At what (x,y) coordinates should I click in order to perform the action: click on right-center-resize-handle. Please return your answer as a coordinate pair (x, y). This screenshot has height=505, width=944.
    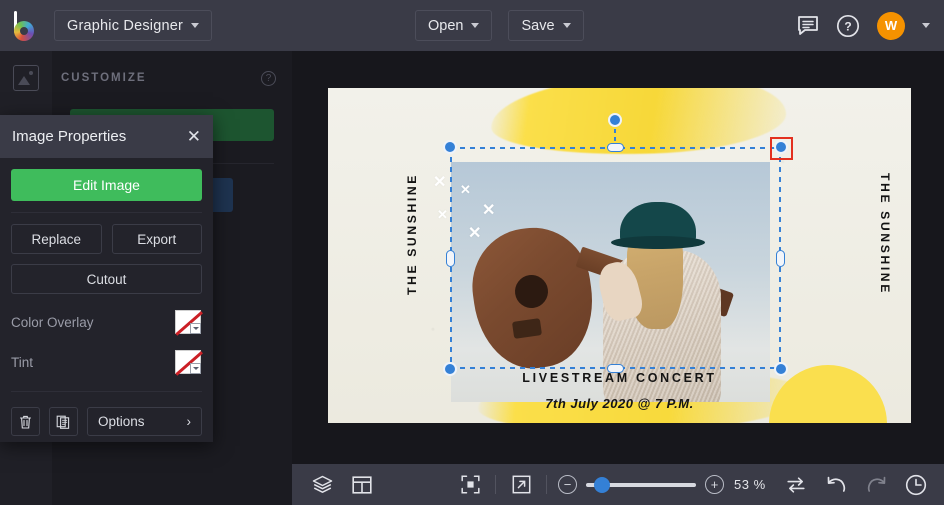
    Looking at the image, I should click on (780, 258).